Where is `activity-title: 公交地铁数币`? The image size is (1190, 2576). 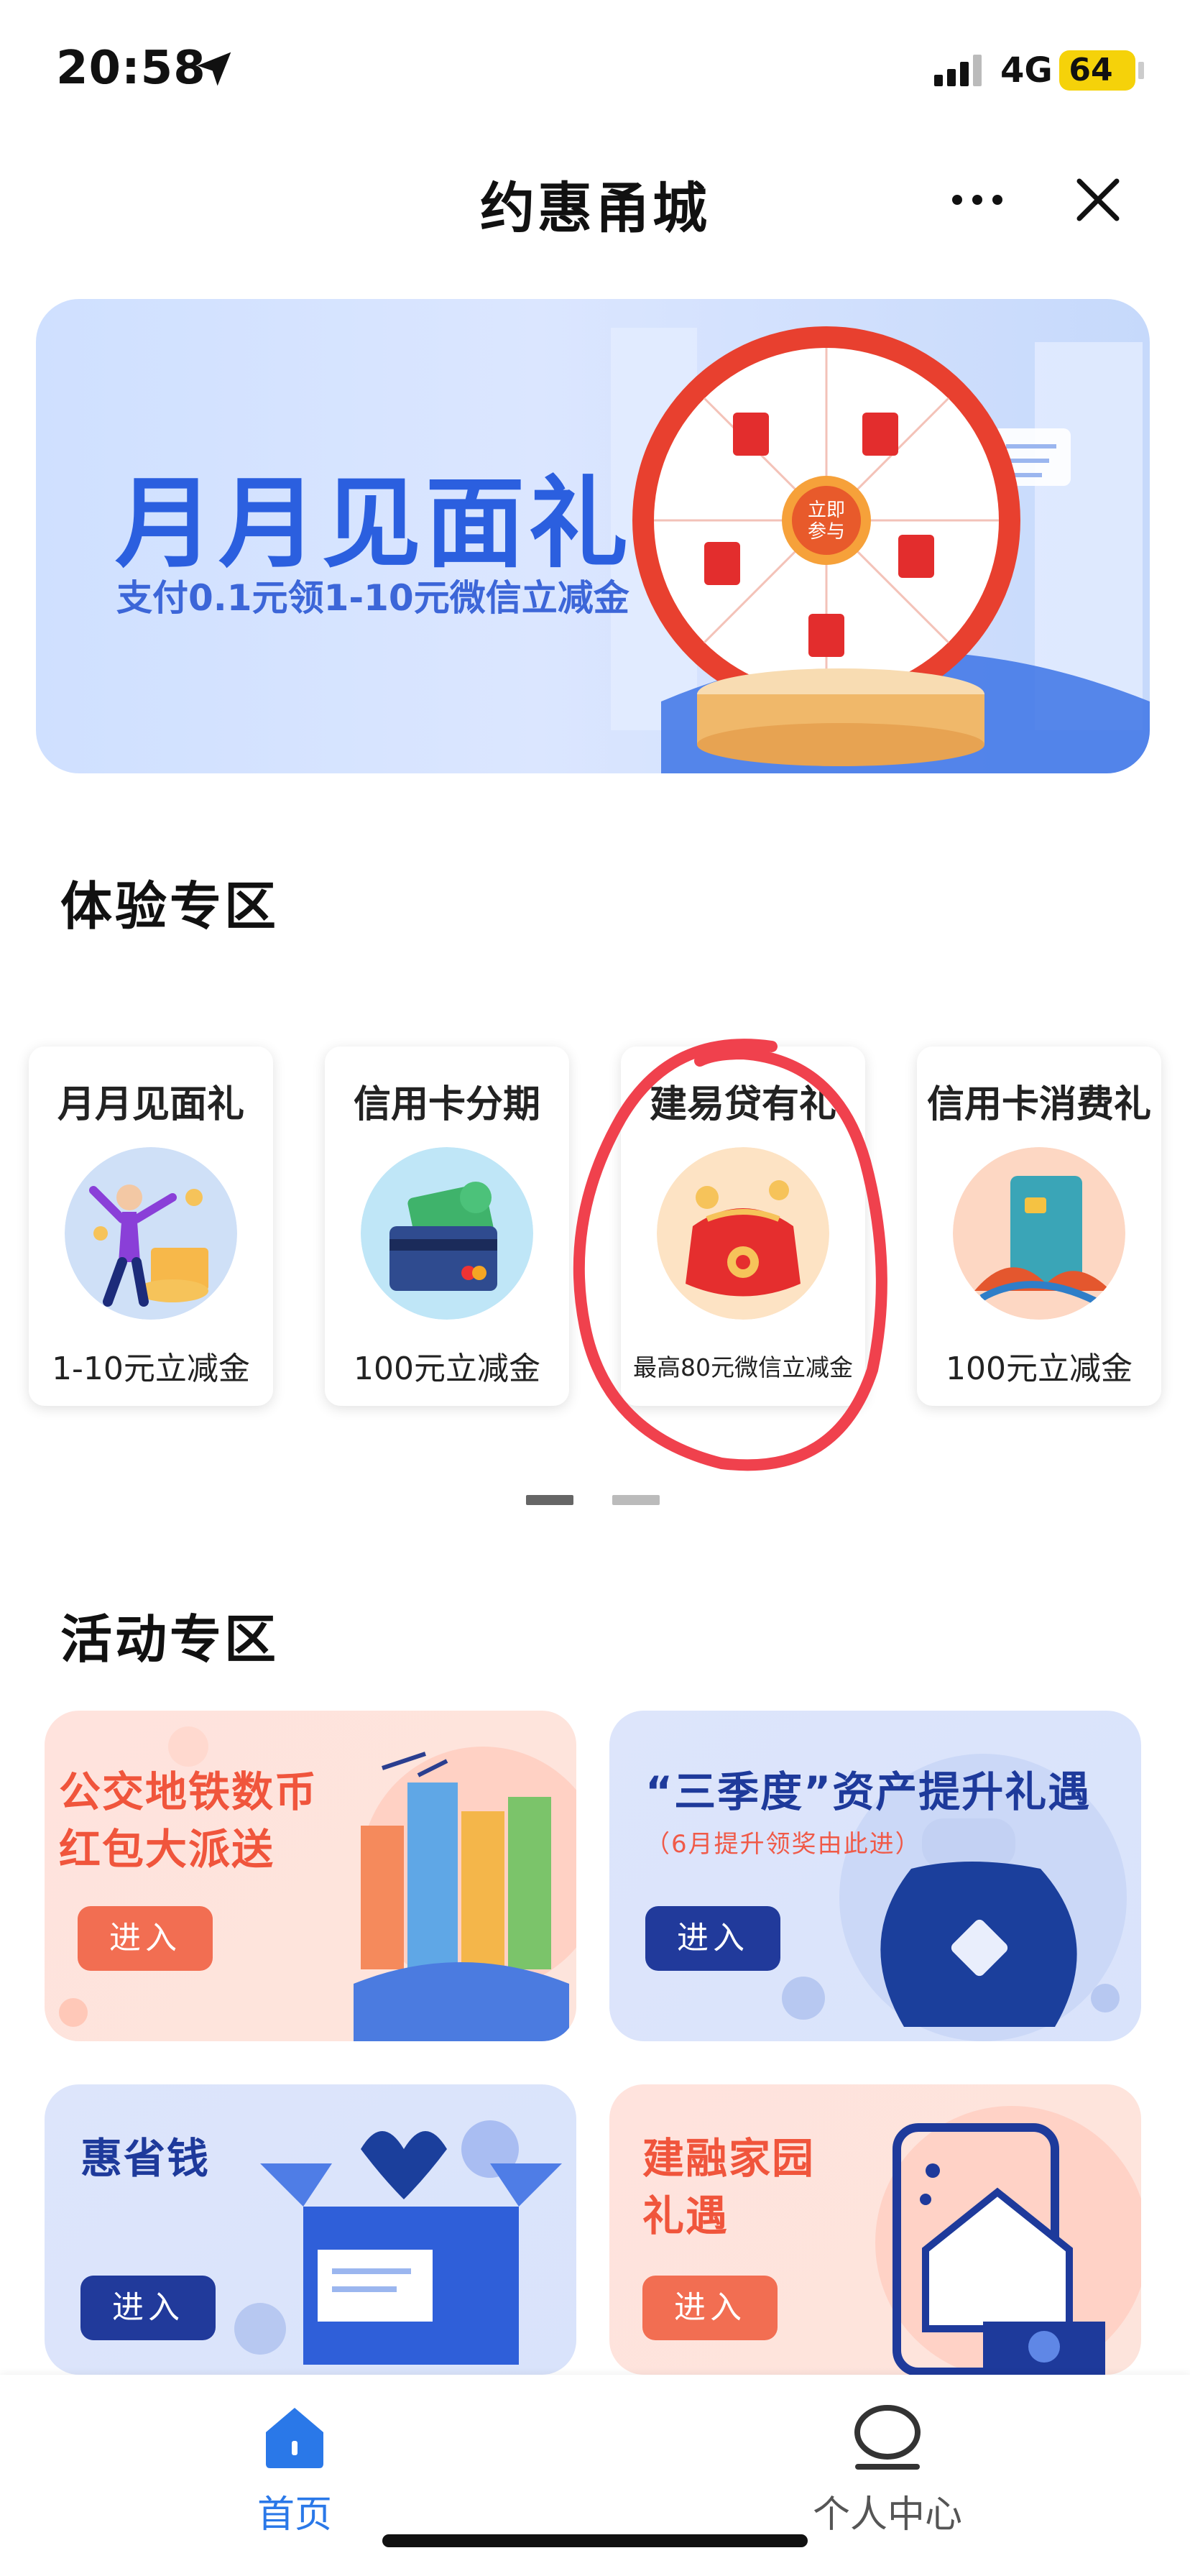 activity-title: 公交地铁数币 is located at coordinates (188, 1791).